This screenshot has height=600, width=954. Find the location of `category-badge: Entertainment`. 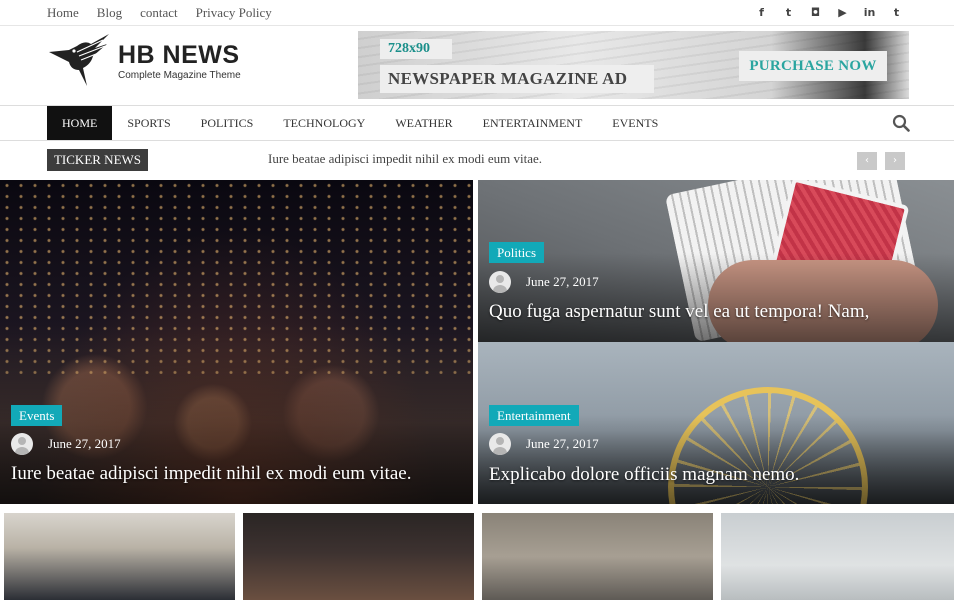

category-badge: Entertainment is located at coordinates (534, 415).